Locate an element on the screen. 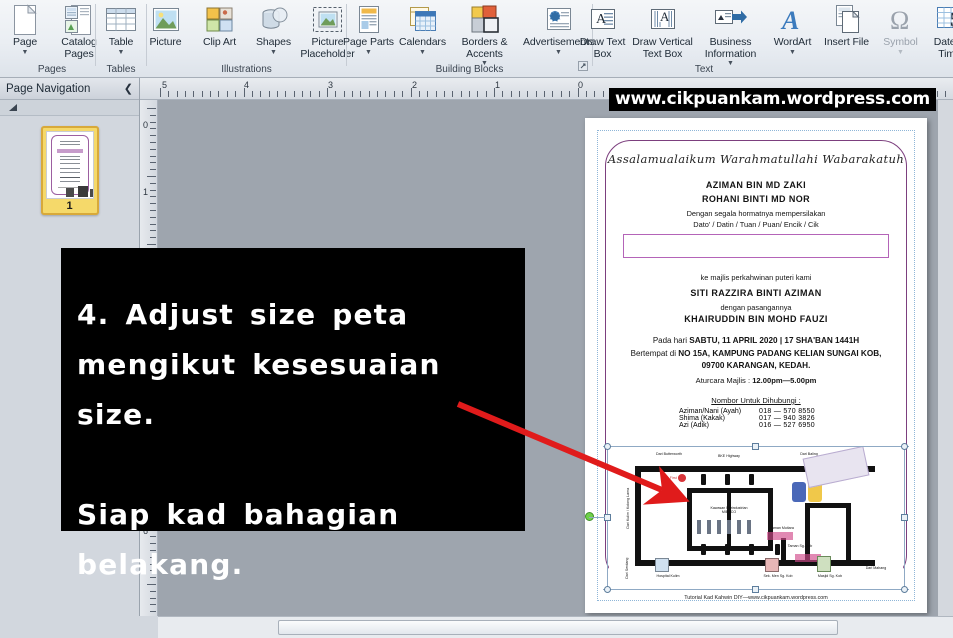 The image size is (953, 638). page-parts-caret-icon: ▼ is located at coordinates (368, 52).